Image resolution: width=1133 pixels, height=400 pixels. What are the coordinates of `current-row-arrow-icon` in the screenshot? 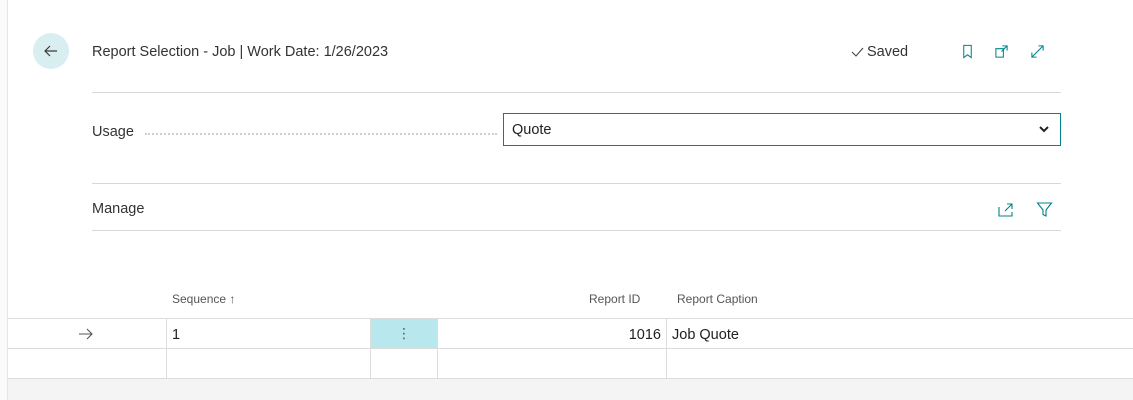 It's located at (86, 334).